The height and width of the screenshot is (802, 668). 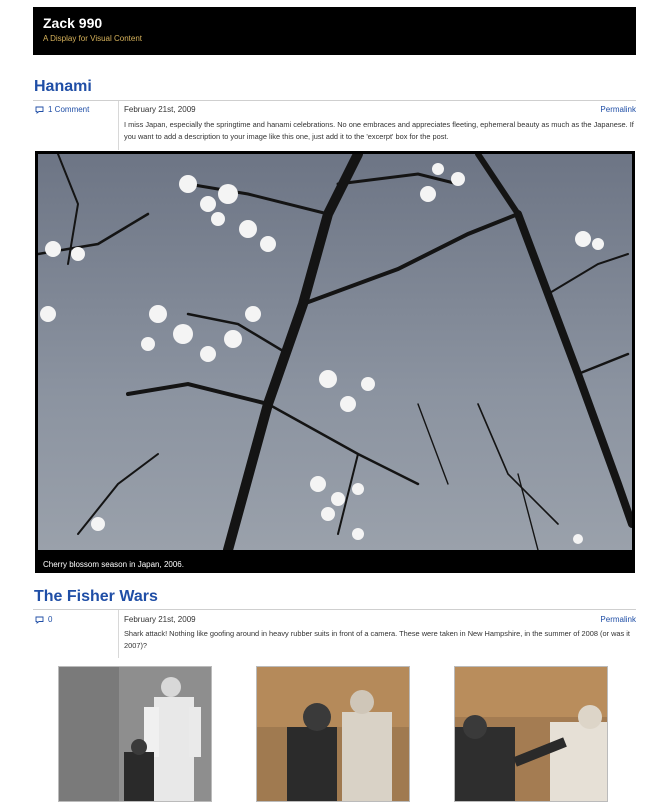 I want to click on comments-count: 0, so click(x=50, y=619).